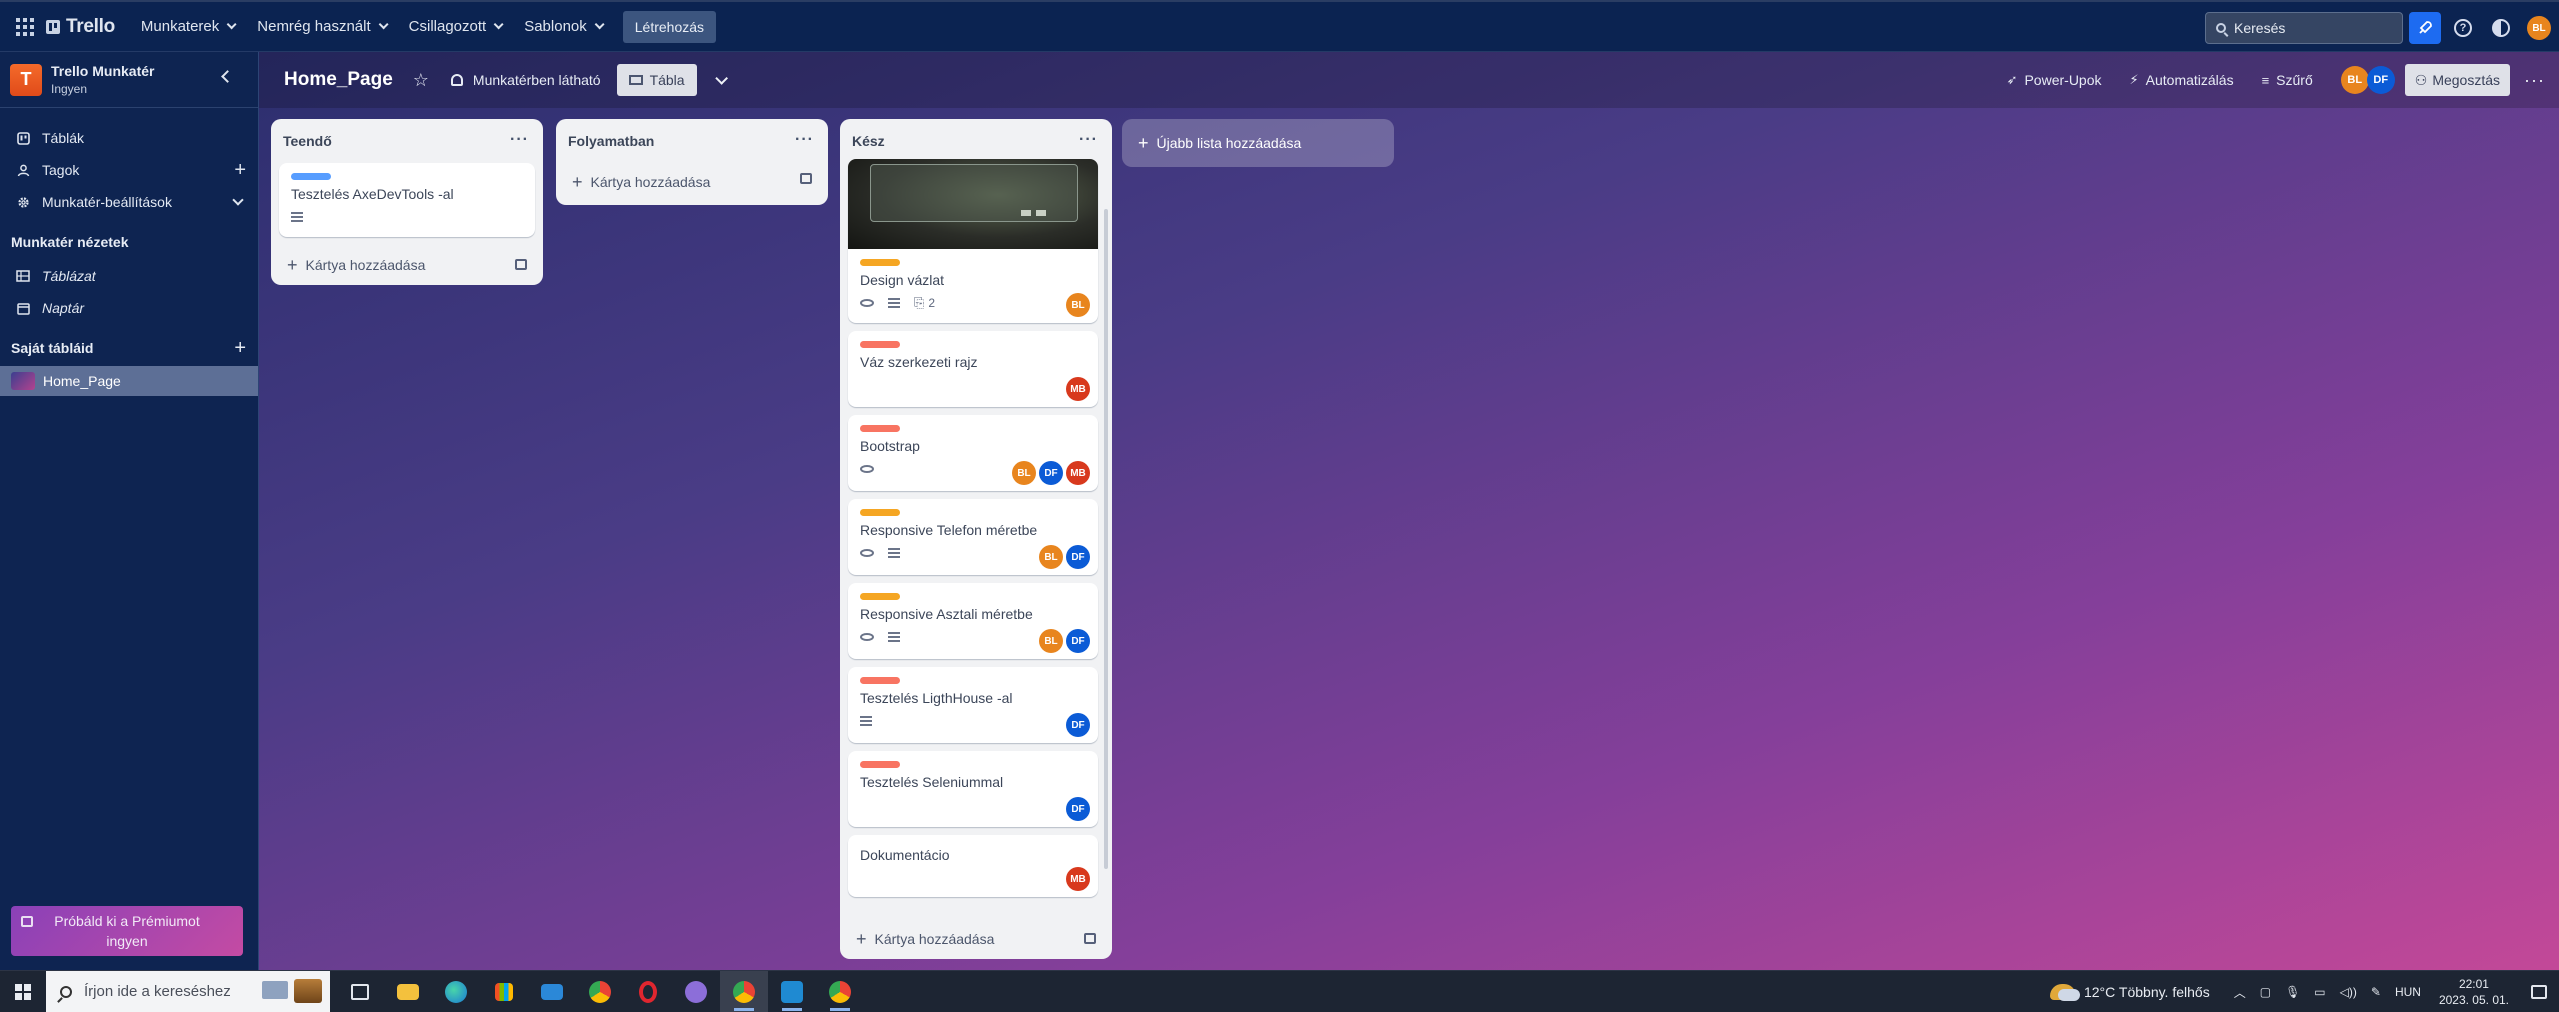  What do you see at coordinates (129, 138) in the screenshot?
I see `sidebar-item-boards: Táblák` at bounding box center [129, 138].